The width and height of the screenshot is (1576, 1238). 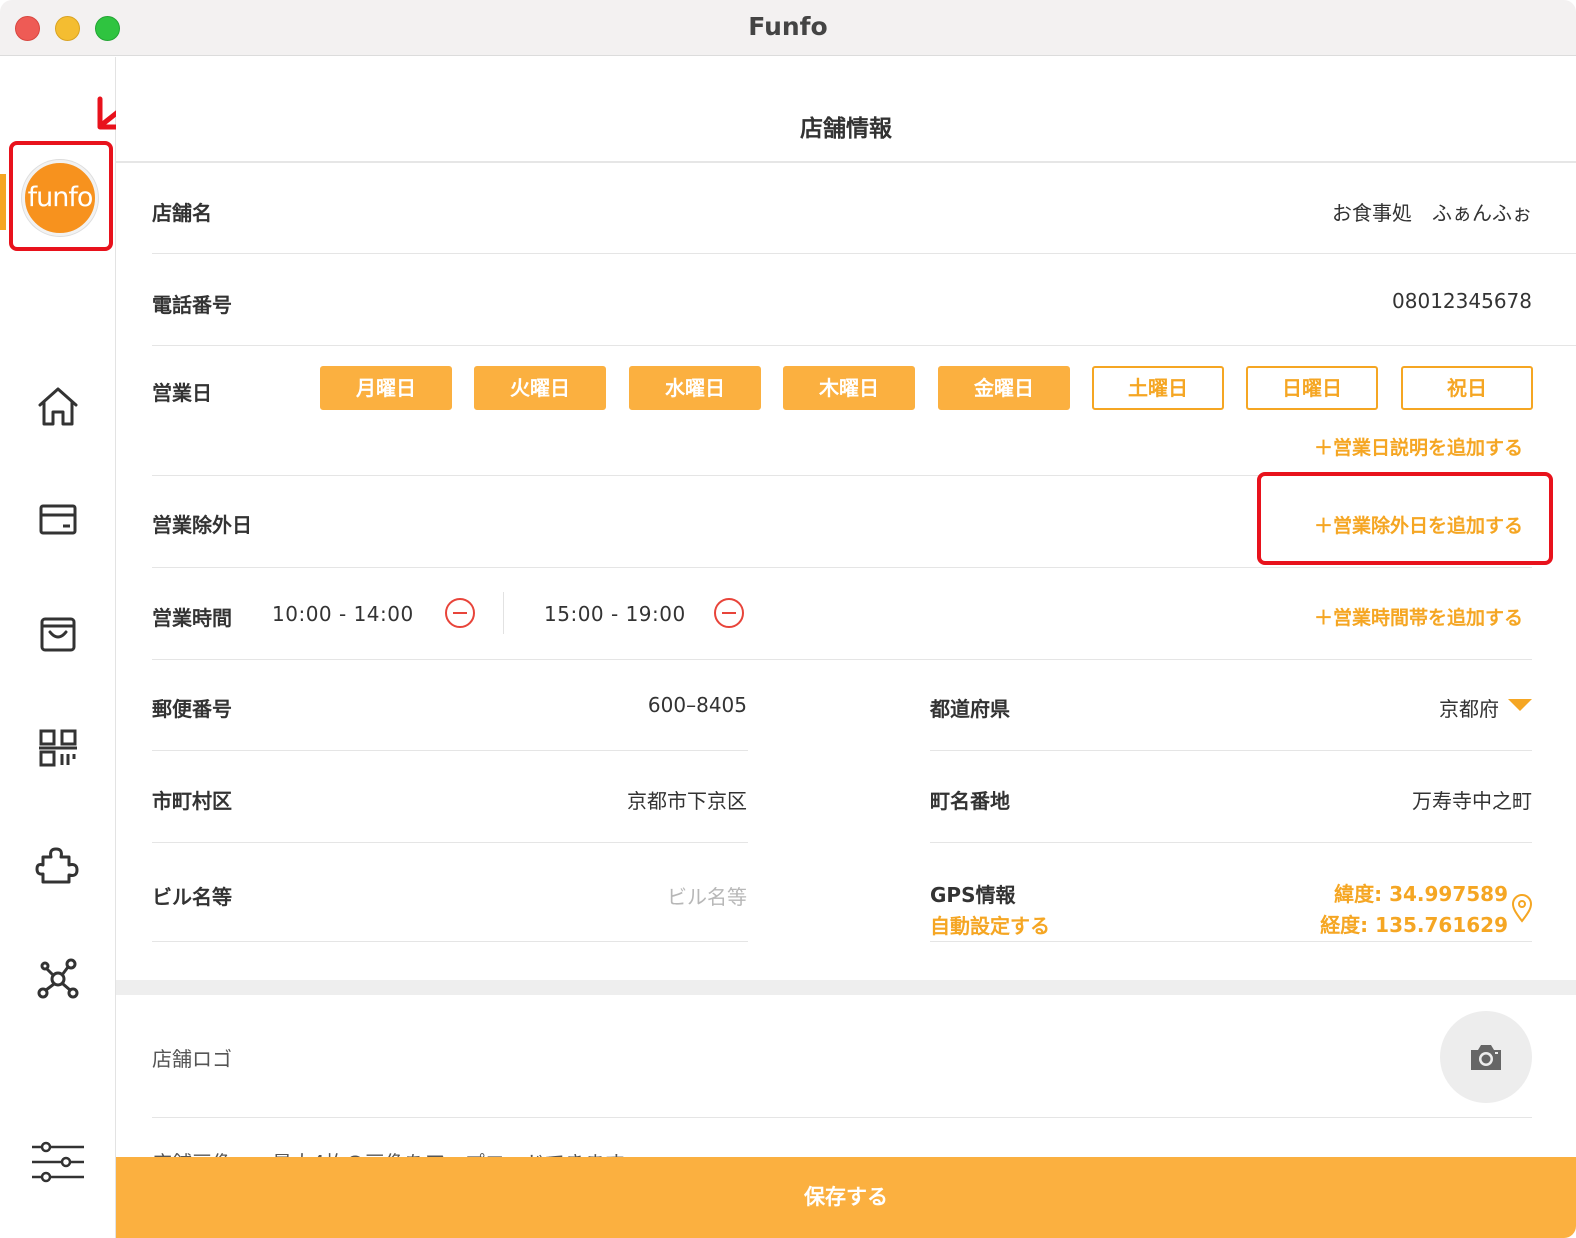 I want to click on store-name-label: 店舗名, so click(x=182, y=213).